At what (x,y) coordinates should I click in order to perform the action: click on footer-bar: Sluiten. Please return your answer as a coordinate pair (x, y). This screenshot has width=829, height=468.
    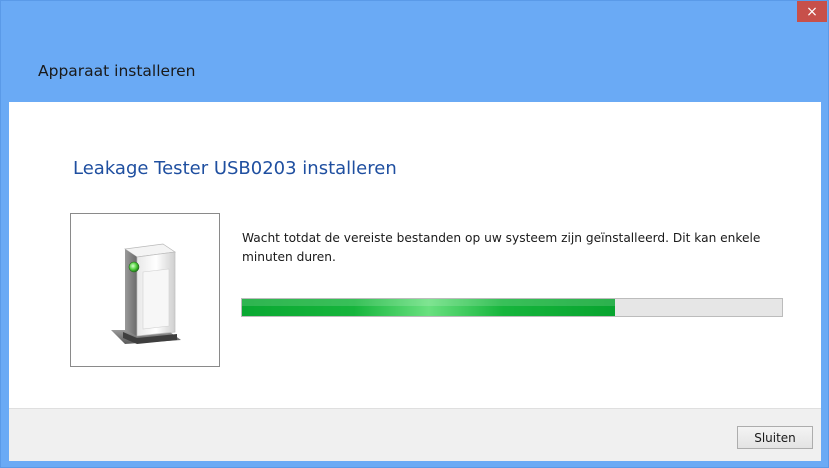
    Looking at the image, I should click on (415, 434).